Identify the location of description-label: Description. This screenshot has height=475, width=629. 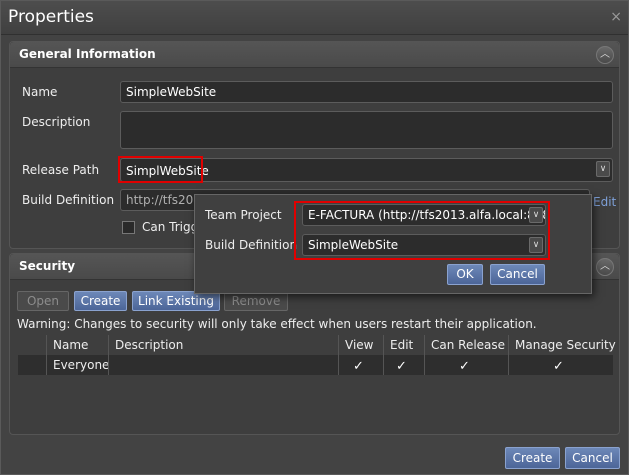
(56, 122).